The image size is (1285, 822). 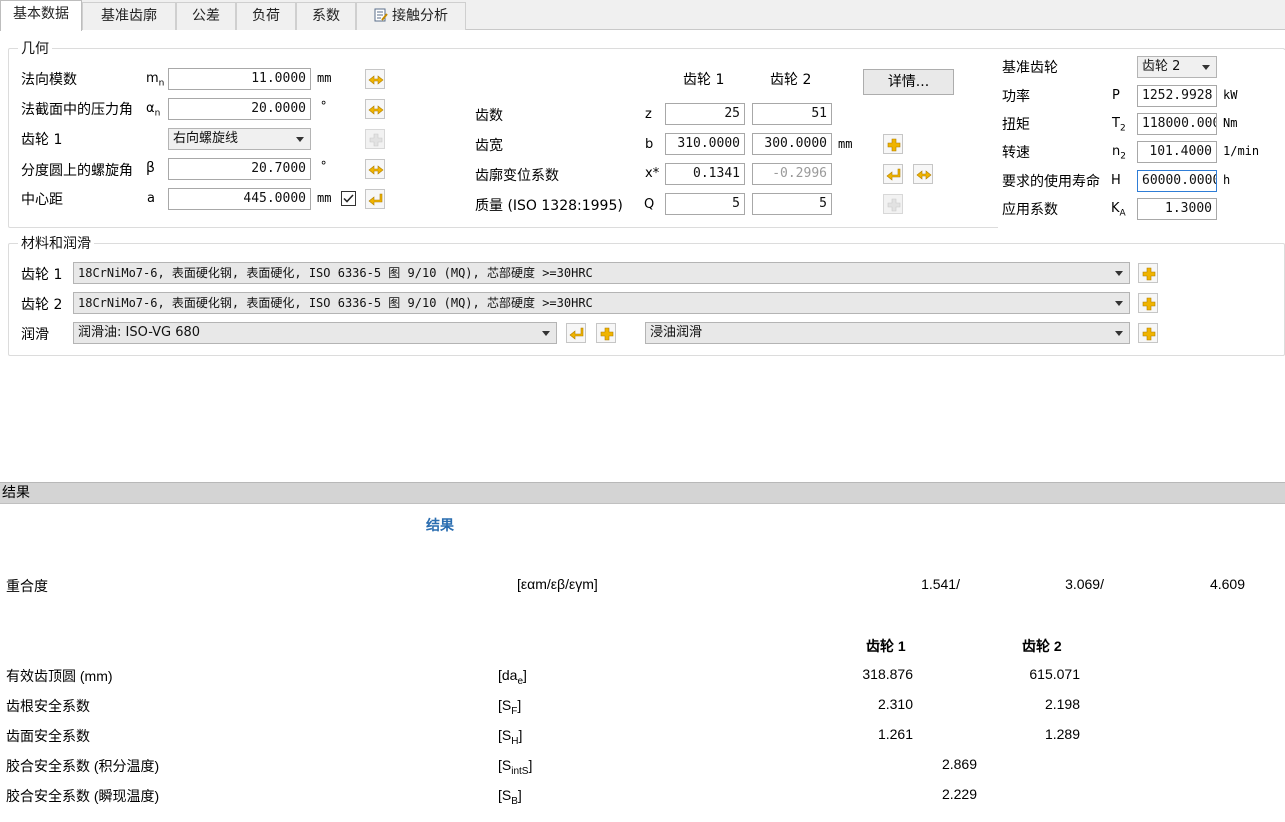 I want to click on teeth-count-symbol: z, so click(x=648, y=114).